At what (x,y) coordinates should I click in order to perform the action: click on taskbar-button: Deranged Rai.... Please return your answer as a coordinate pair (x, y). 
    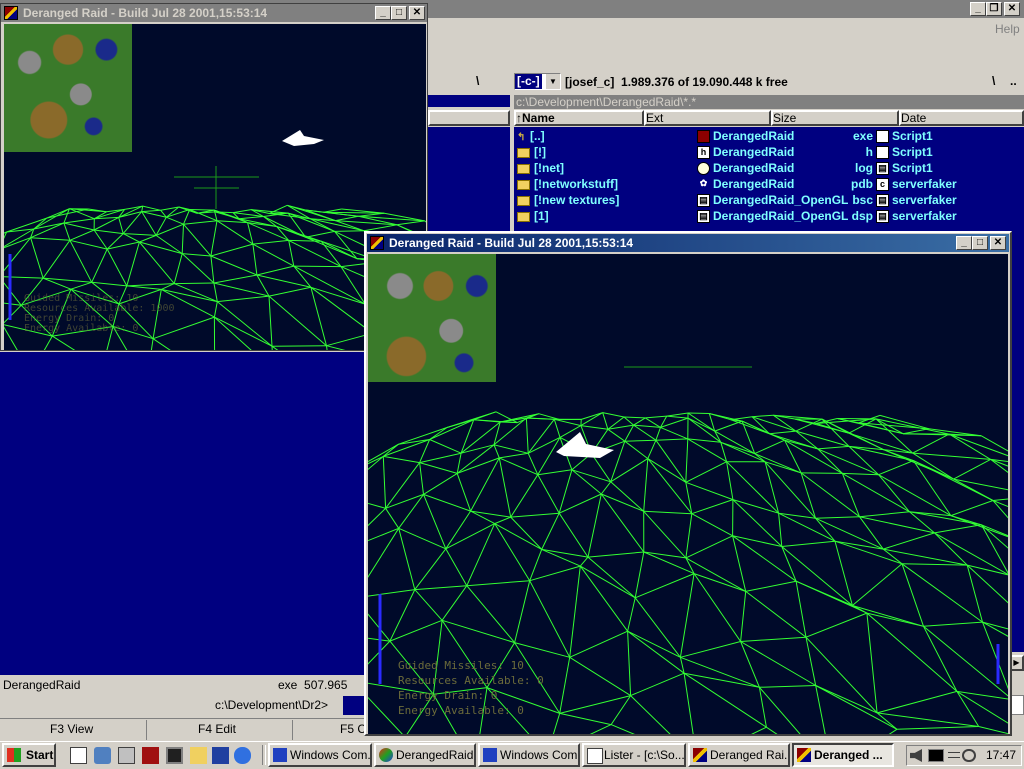
    Looking at the image, I should click on (739, 755).